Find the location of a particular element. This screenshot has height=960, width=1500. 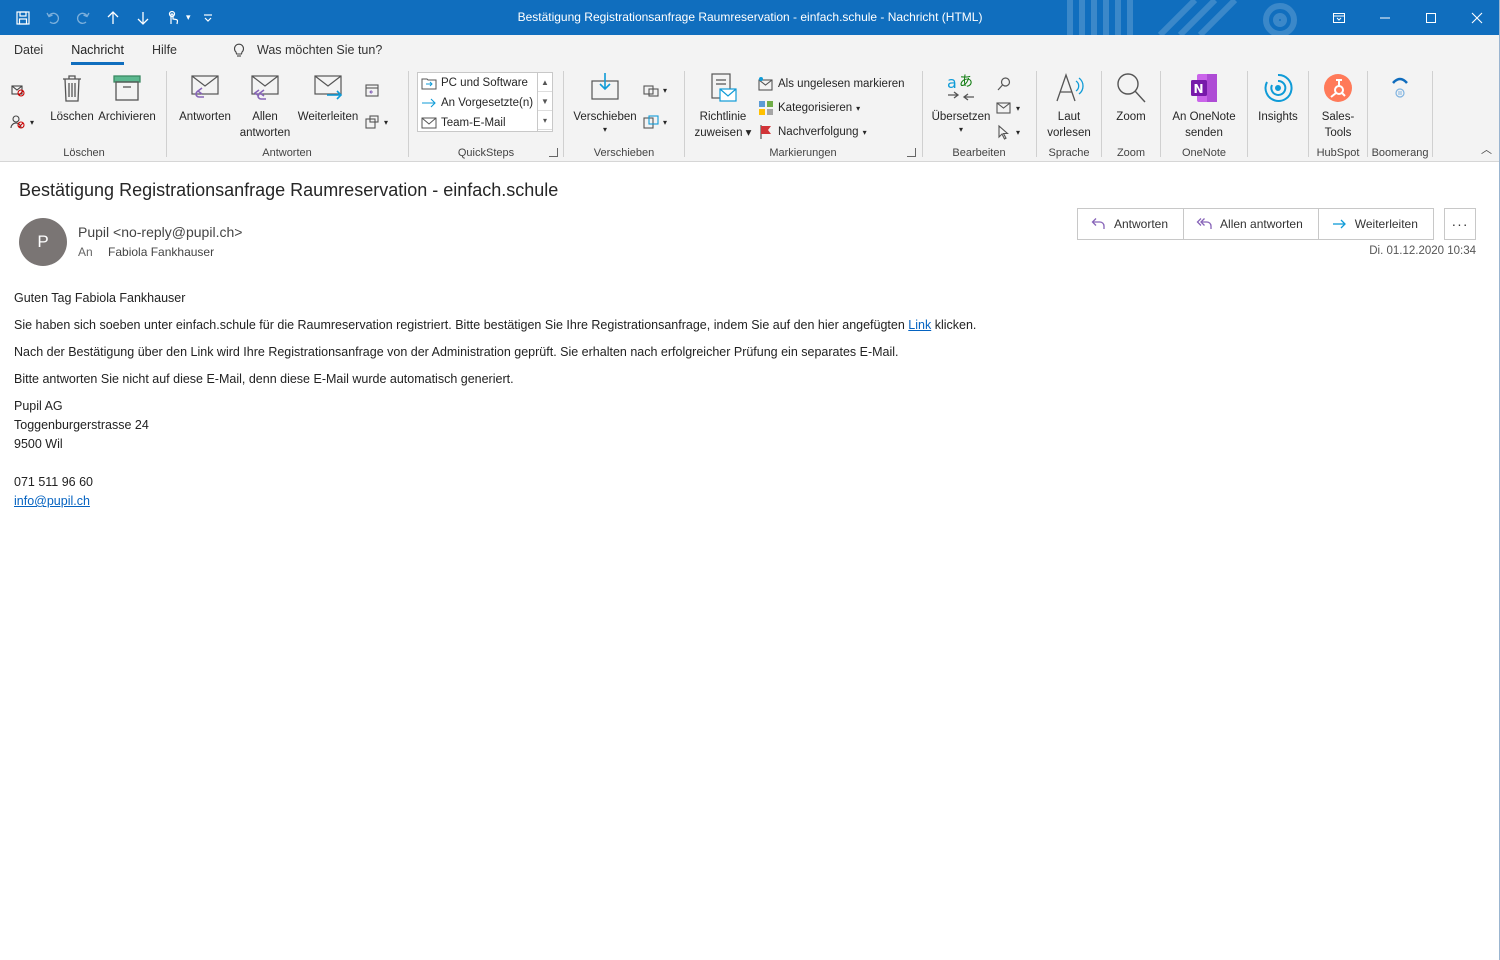

group-sprache: Laut vorlesen Sprache is located at coordinates (1069, 115).